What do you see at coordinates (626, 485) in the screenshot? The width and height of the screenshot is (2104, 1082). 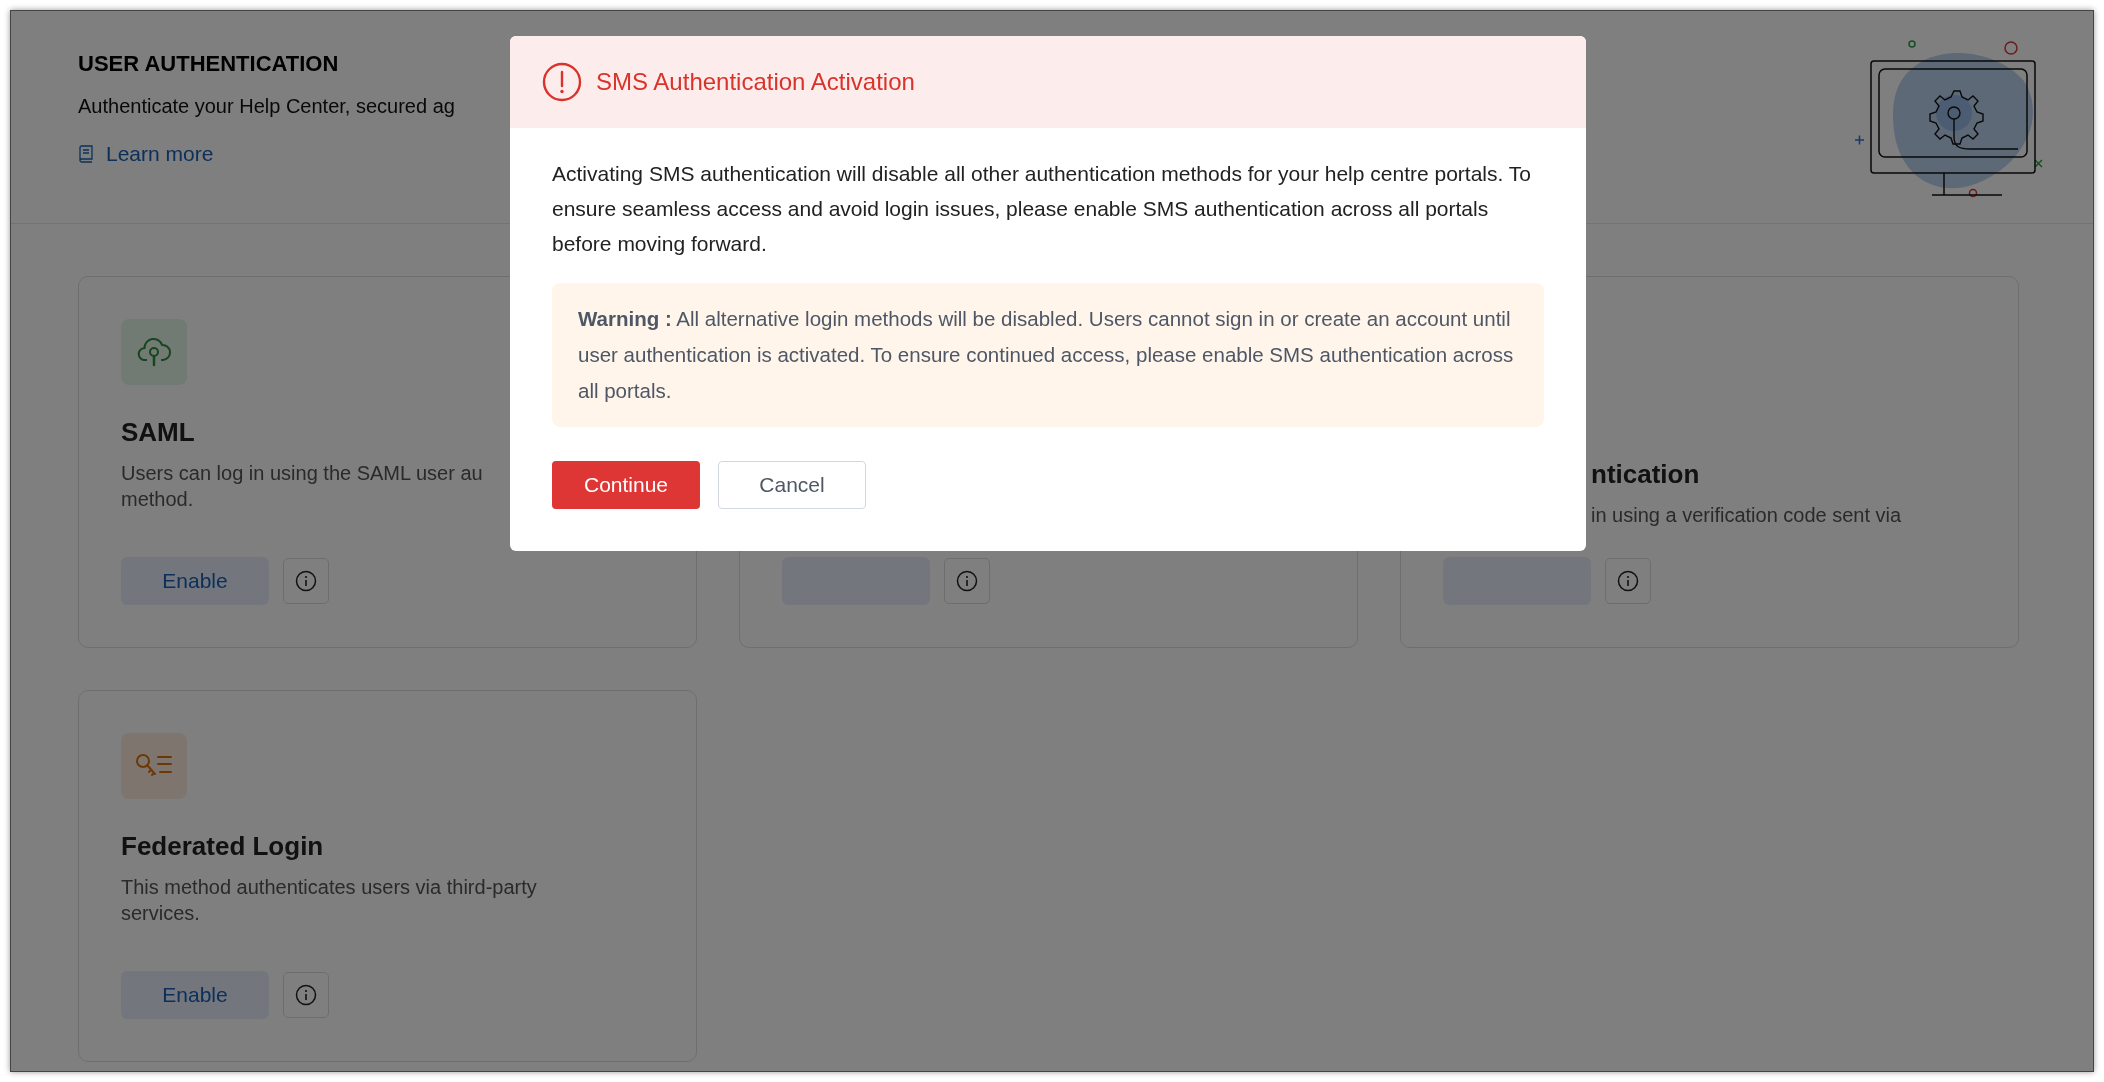 I see `continue-button: Continue` at bounding box center [626, 485].